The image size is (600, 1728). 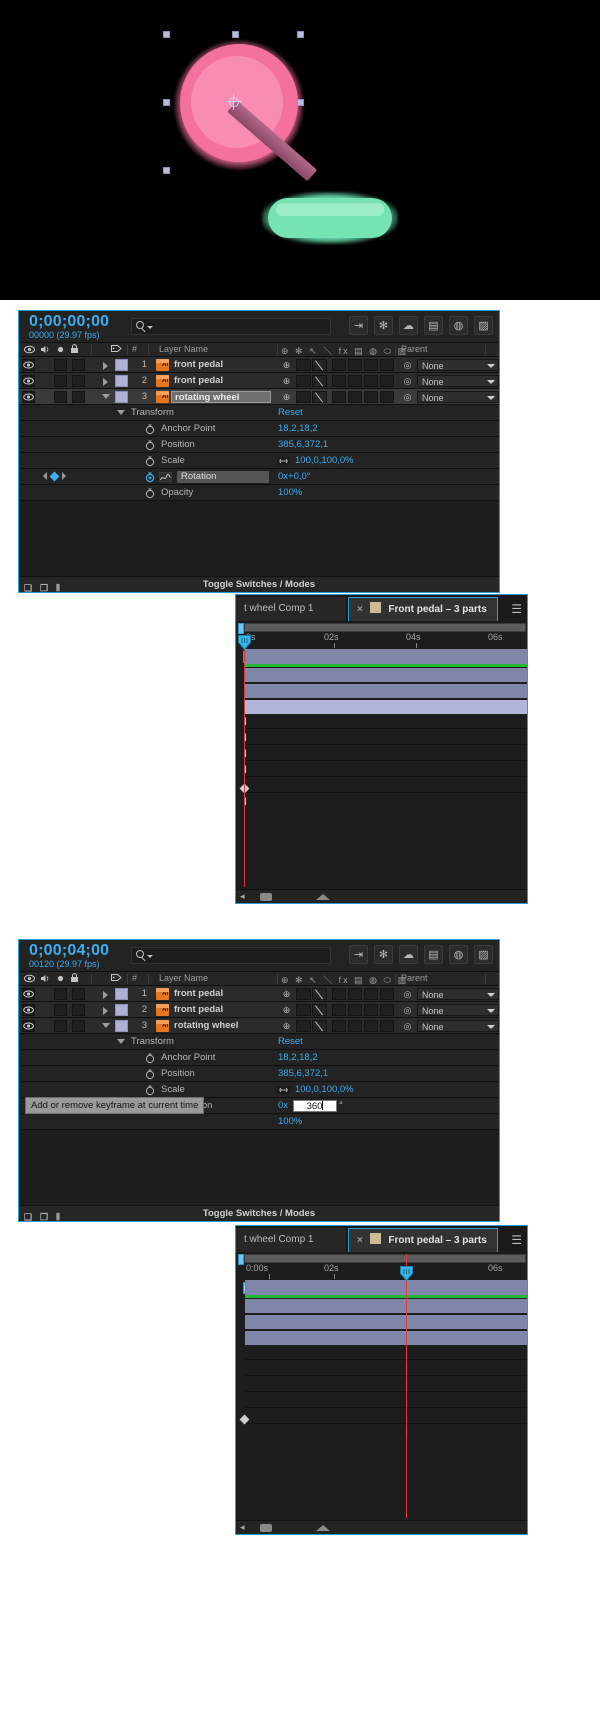 What do you see at coordinates (64, 476) in the screenshot?
I see `next-keyframe-icon` at bounding box center [64, 476].